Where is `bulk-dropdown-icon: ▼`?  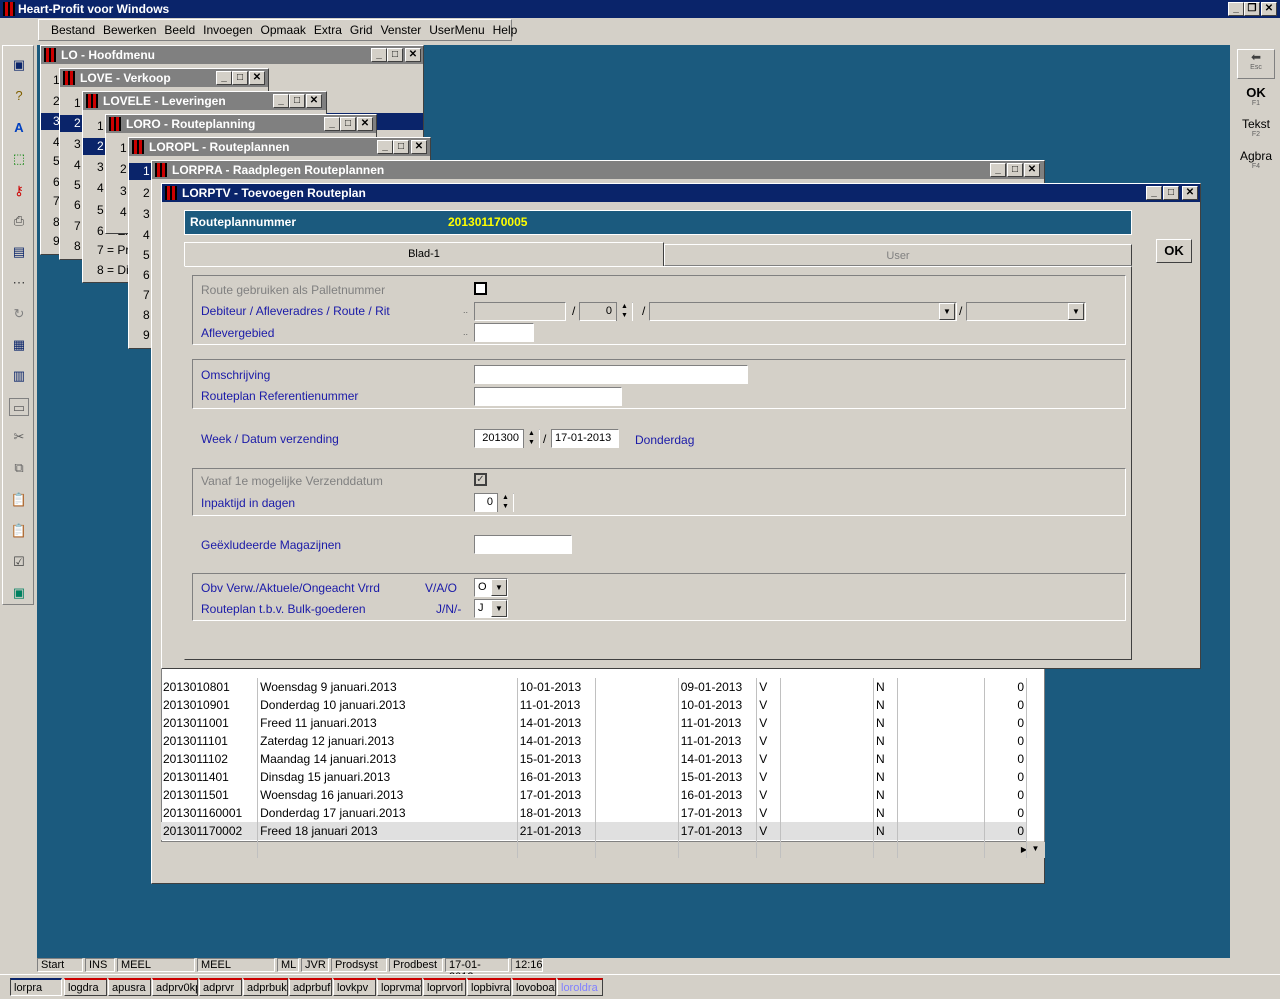
bulk-dropdown-icon: ▼ is located at coordinates (499, 608).